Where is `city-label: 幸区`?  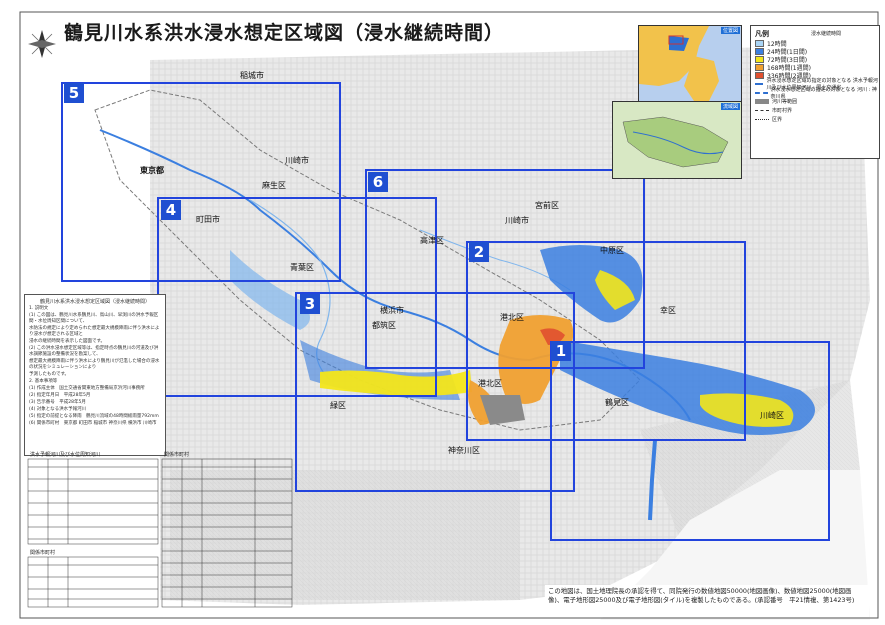
city-label: 幸区 is located at coordinates (668, 310).